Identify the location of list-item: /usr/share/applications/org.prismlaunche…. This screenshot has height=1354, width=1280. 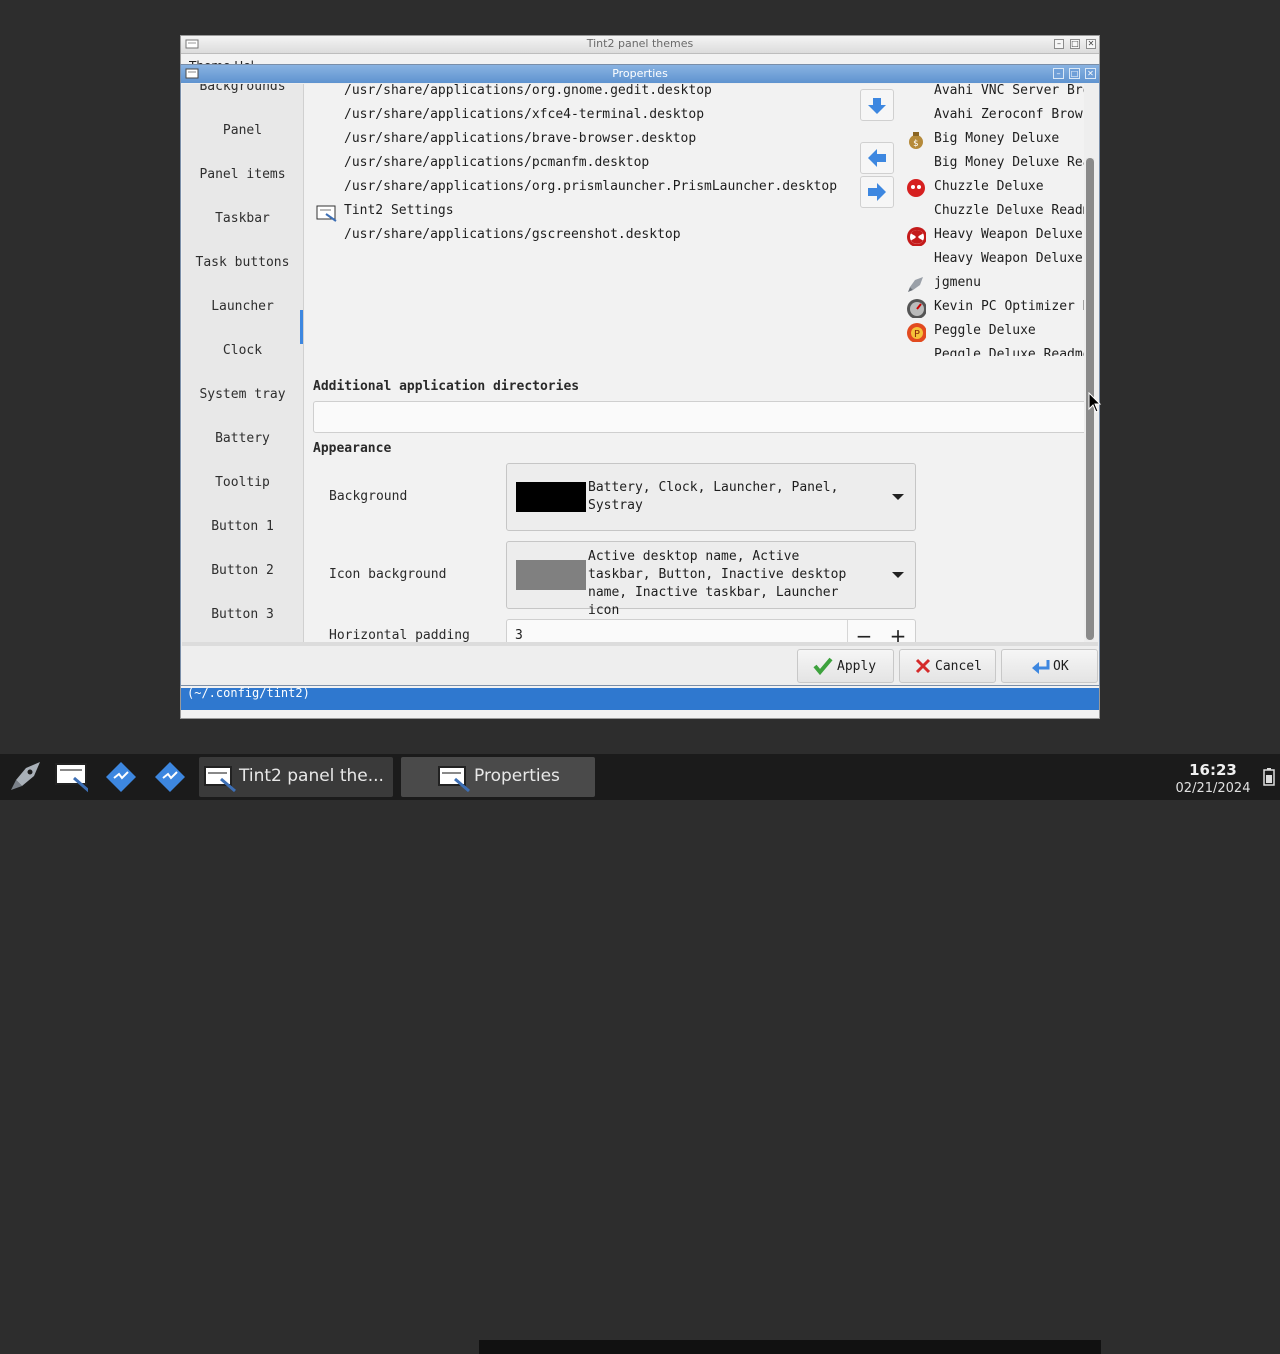
(590, 186).